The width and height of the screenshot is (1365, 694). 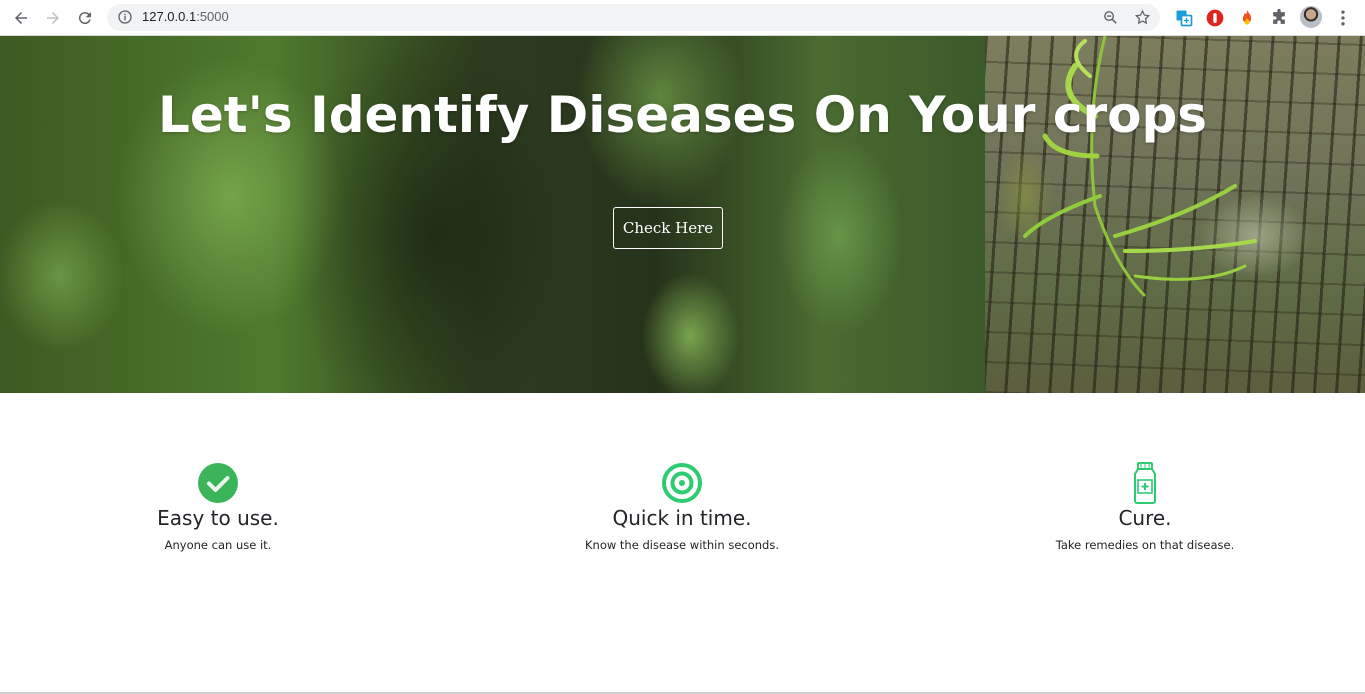 I want to click on feature-description: Anyone can use it., so click(x=218, y=545).